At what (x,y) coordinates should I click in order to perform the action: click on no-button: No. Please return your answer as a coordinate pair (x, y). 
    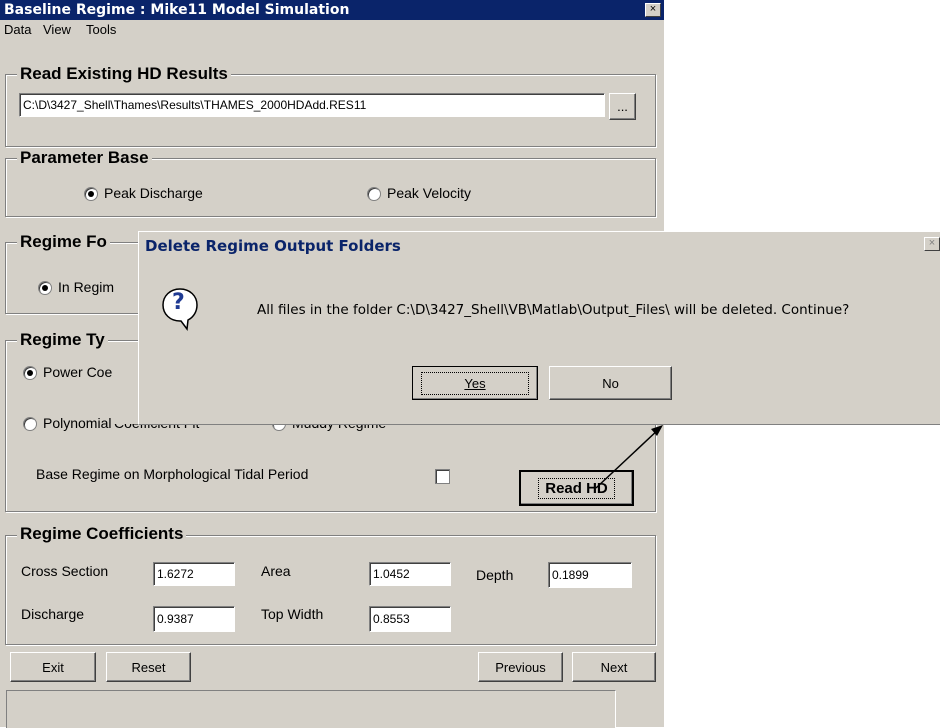
    Looking at the image, I should click on (610, 383).